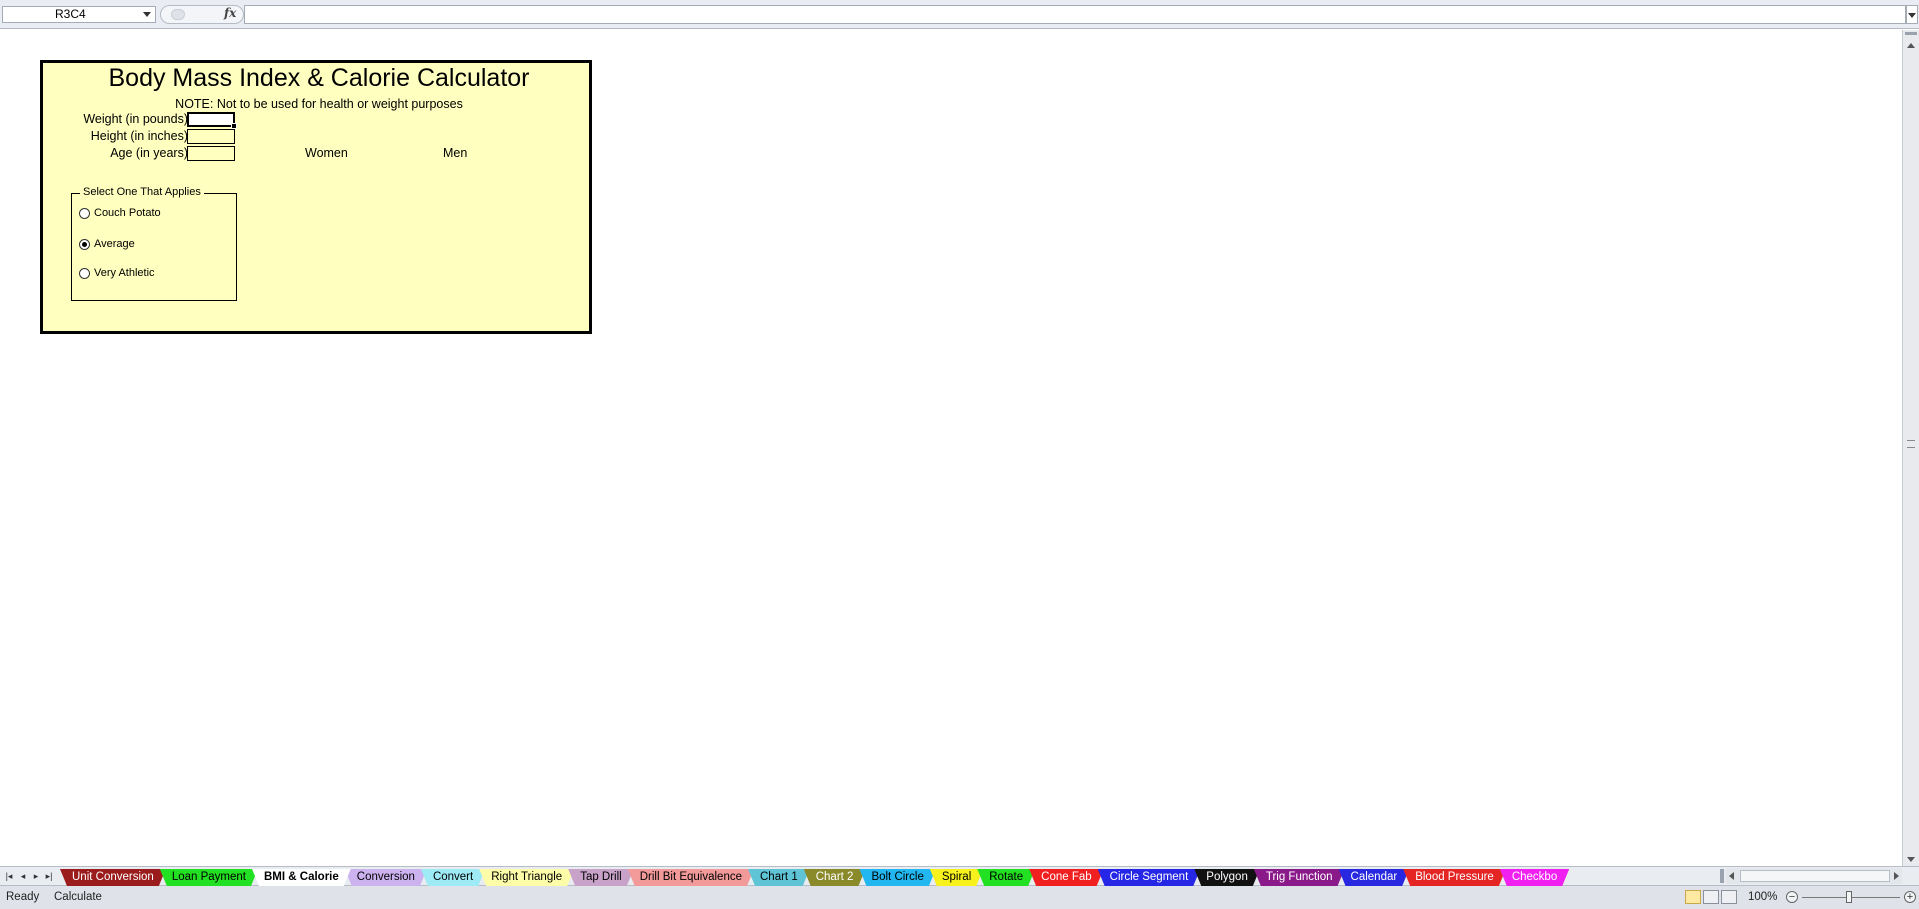 This screenshot has height=909, width=1919. Describe the element at coordinates (147, 14) in the screenshot. I see `chevron-down-icon` at that location.